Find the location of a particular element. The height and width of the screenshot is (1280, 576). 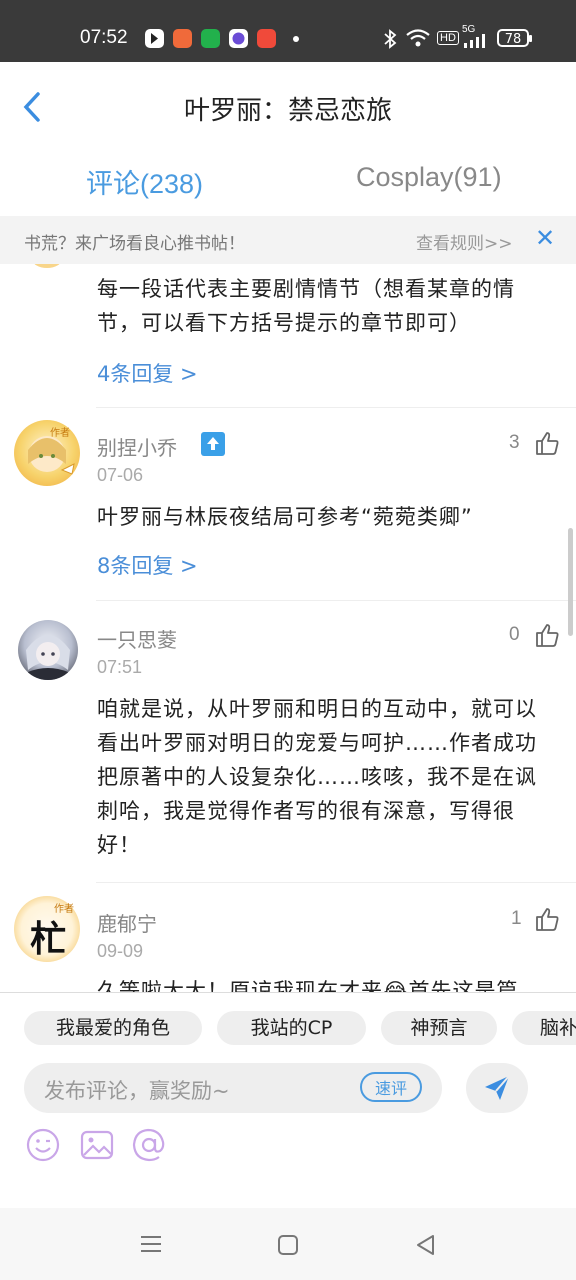

system-navigation-bar is located at coordinates (288, 1244).